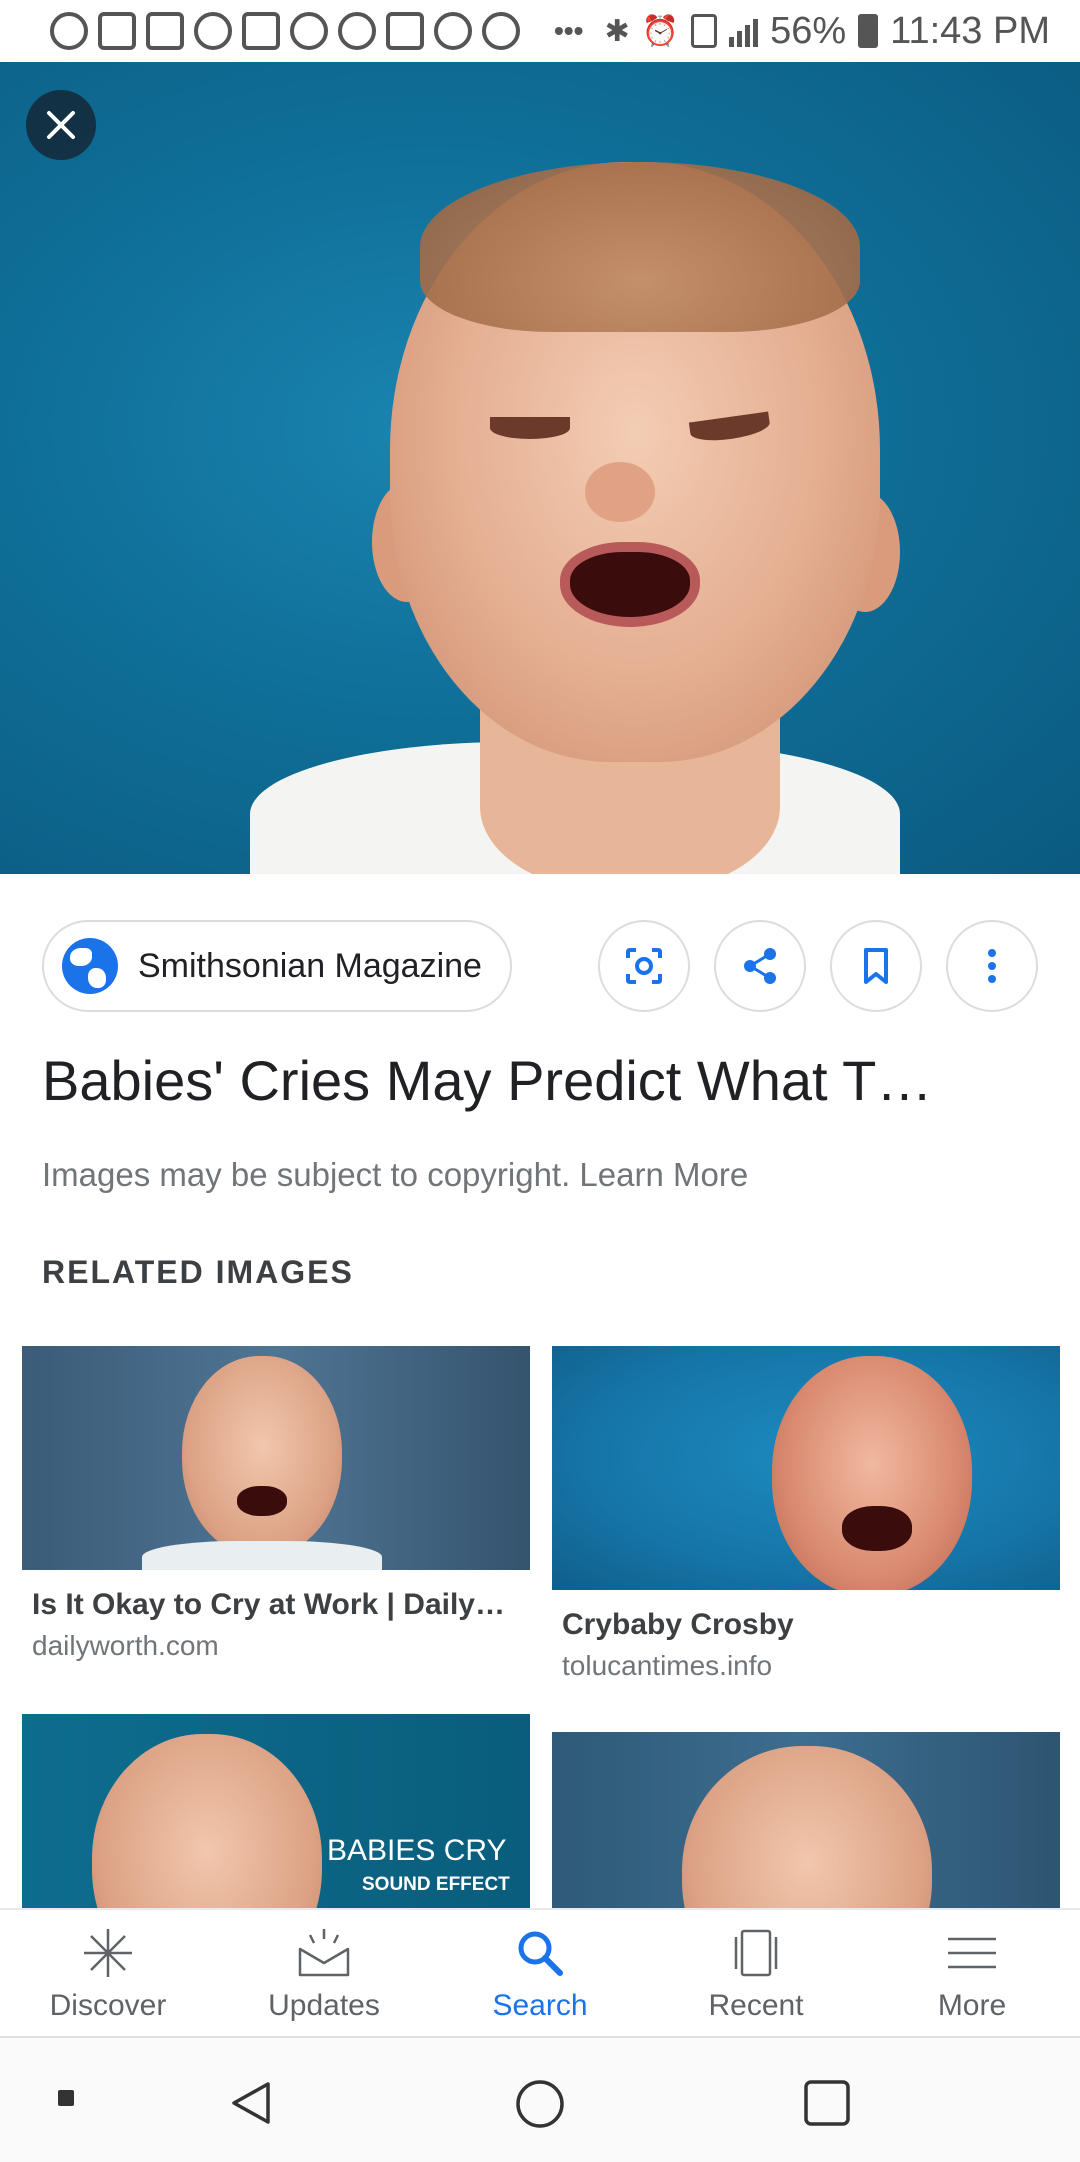 The image size is (1080, 2162). I want to click on nav-label: Recent, so click(756, 2005).